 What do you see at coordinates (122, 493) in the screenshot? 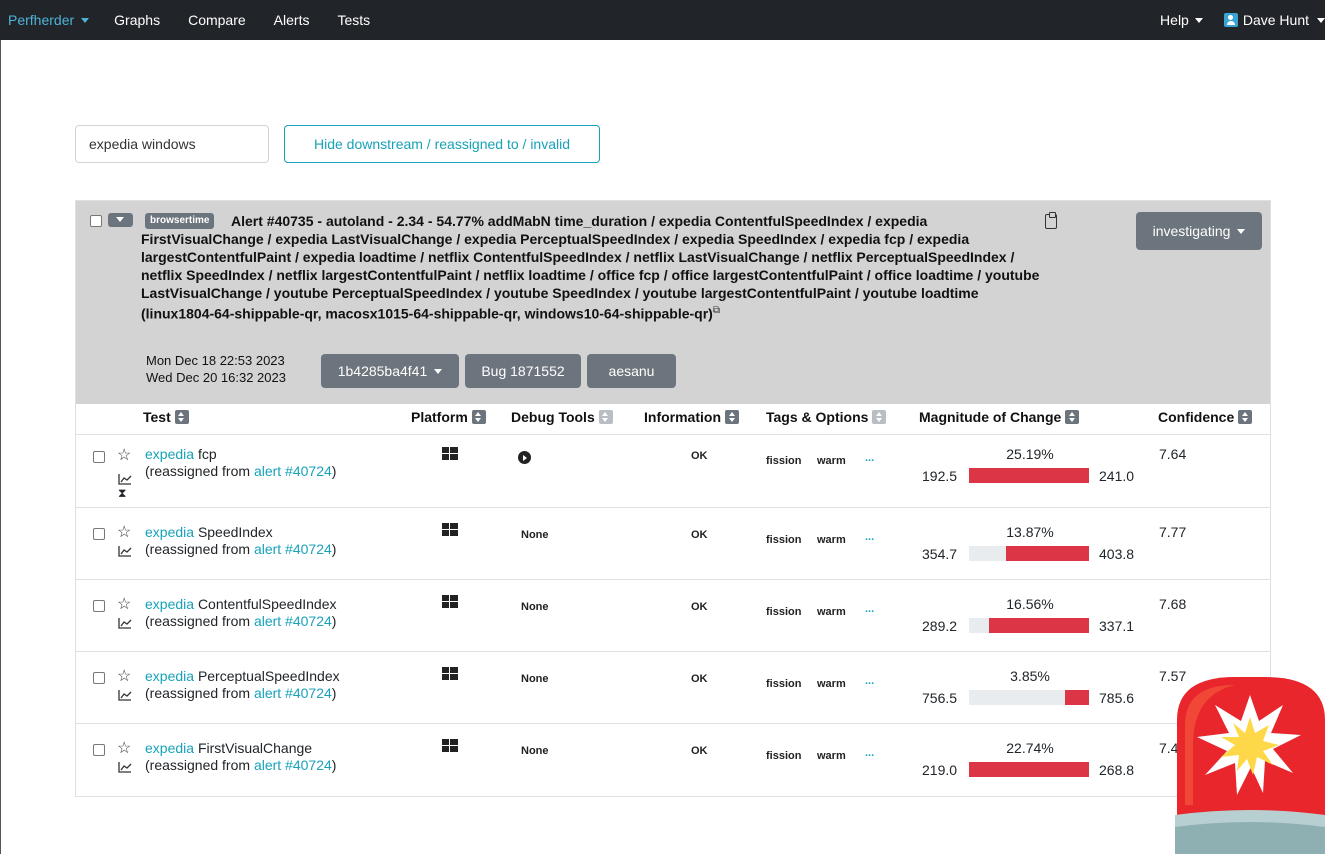
I see `hourglass-icon: ⧗` at bounding box center [122, 493].